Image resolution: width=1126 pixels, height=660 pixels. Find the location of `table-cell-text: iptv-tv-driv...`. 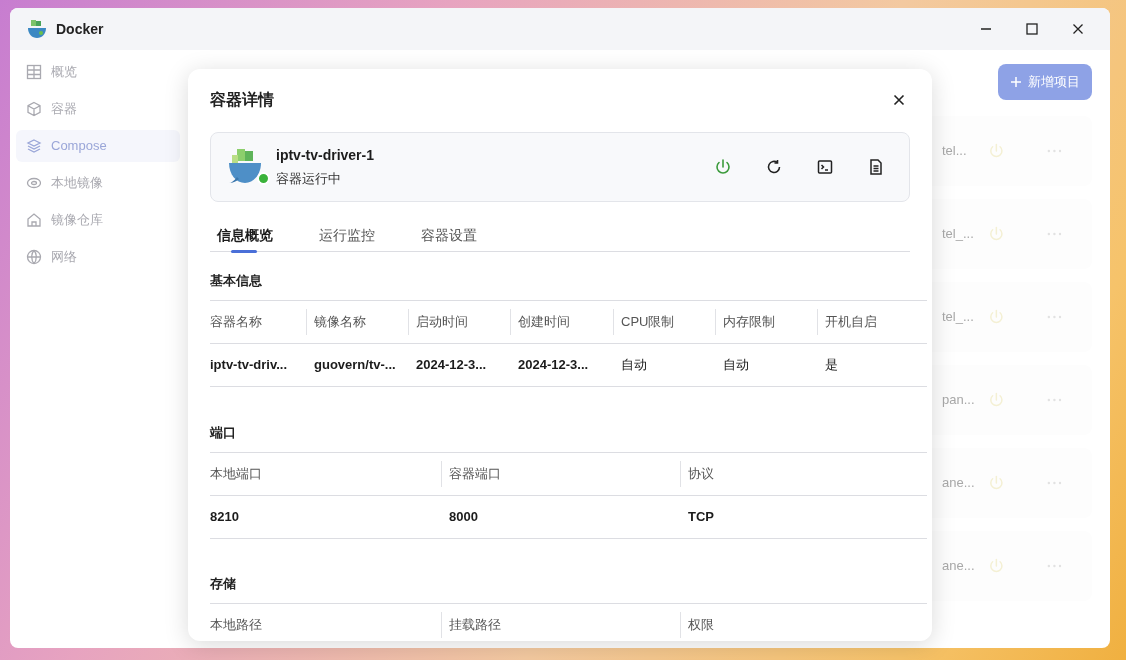

table-cell-text: iptv-tv-driv... is located at coordinates (249, 365).